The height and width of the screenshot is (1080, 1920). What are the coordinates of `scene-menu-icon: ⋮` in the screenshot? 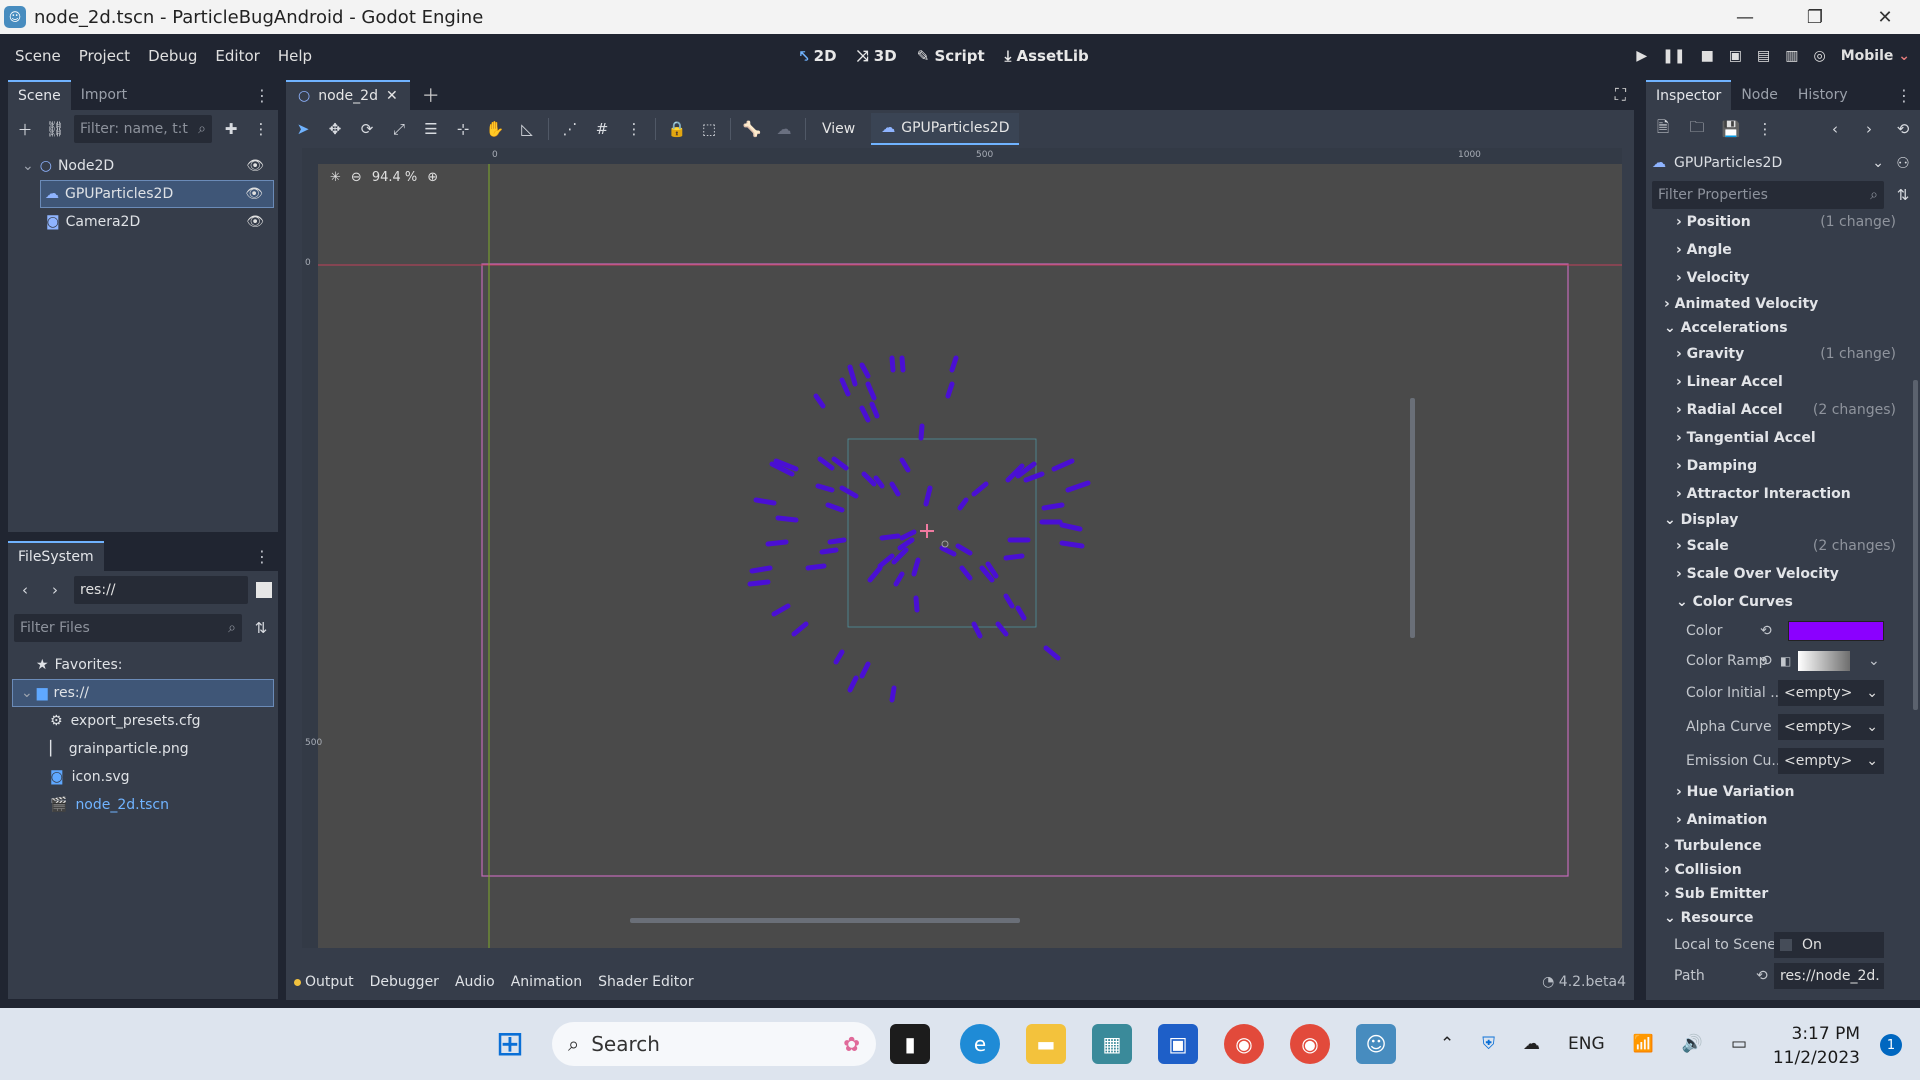 It's located at (261, 129).